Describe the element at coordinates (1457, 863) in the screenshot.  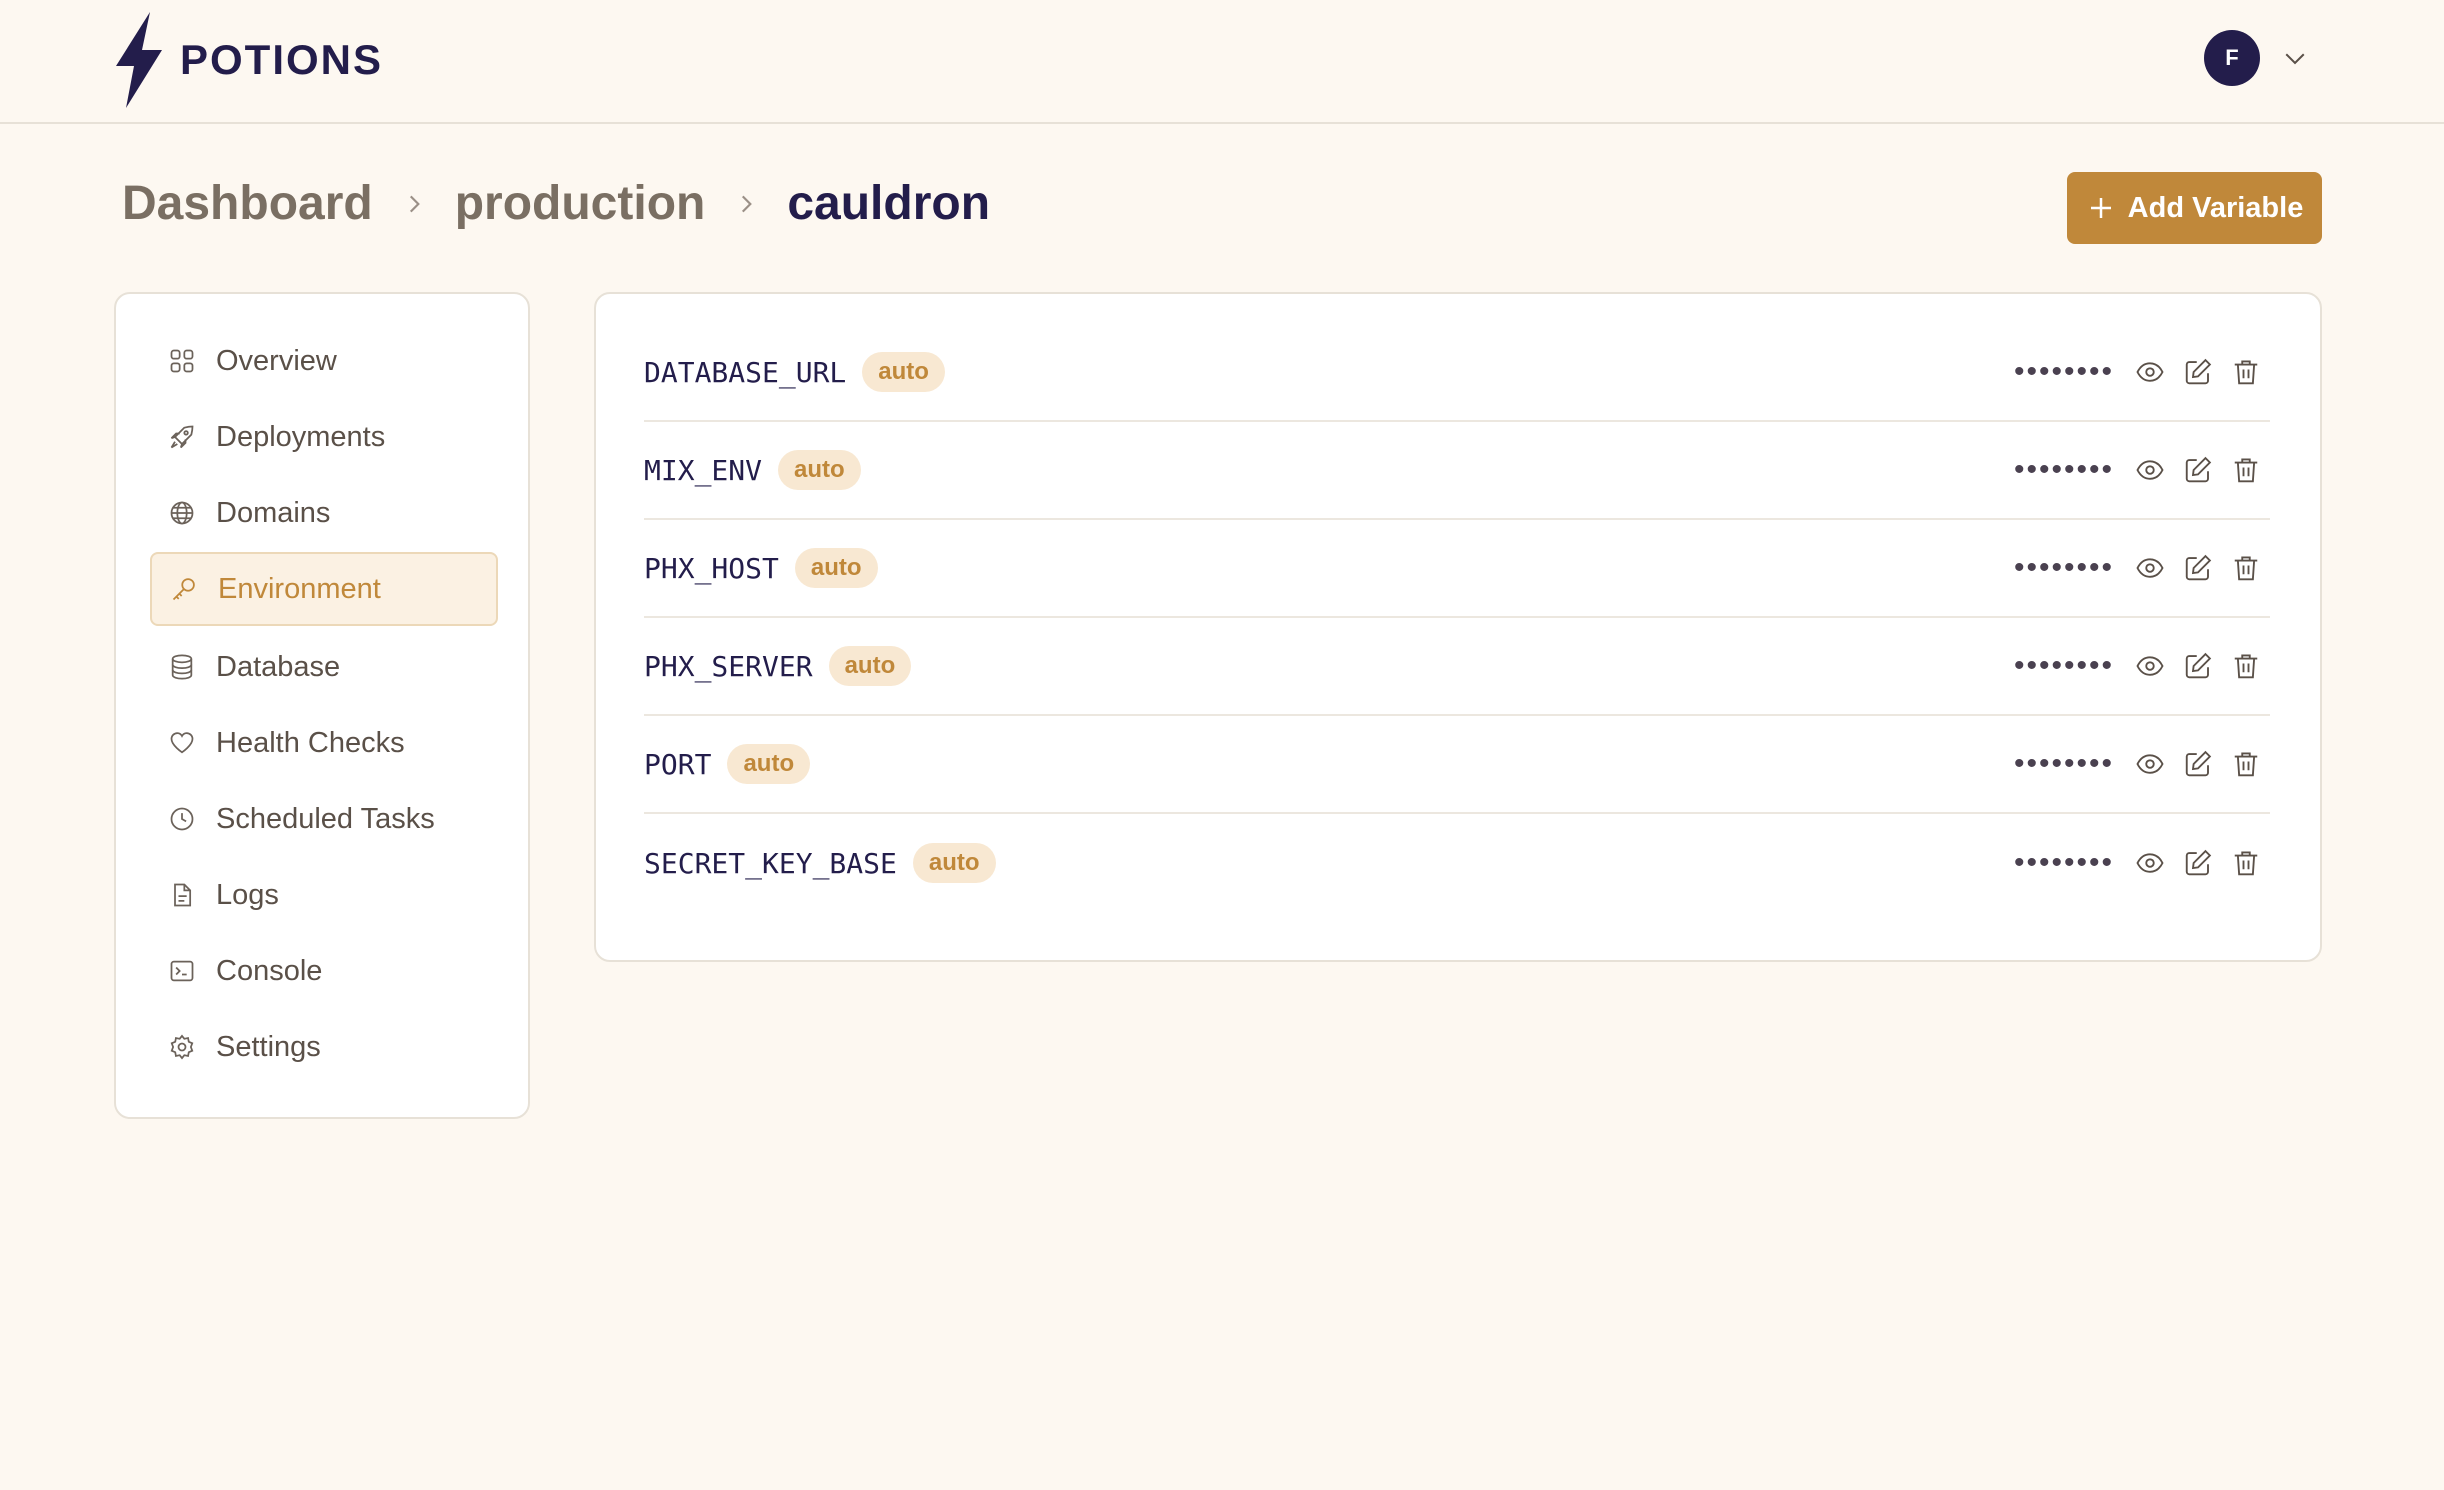
I see `variable-row: SECRET_KEY_BASE auto ••••••••` at that location.